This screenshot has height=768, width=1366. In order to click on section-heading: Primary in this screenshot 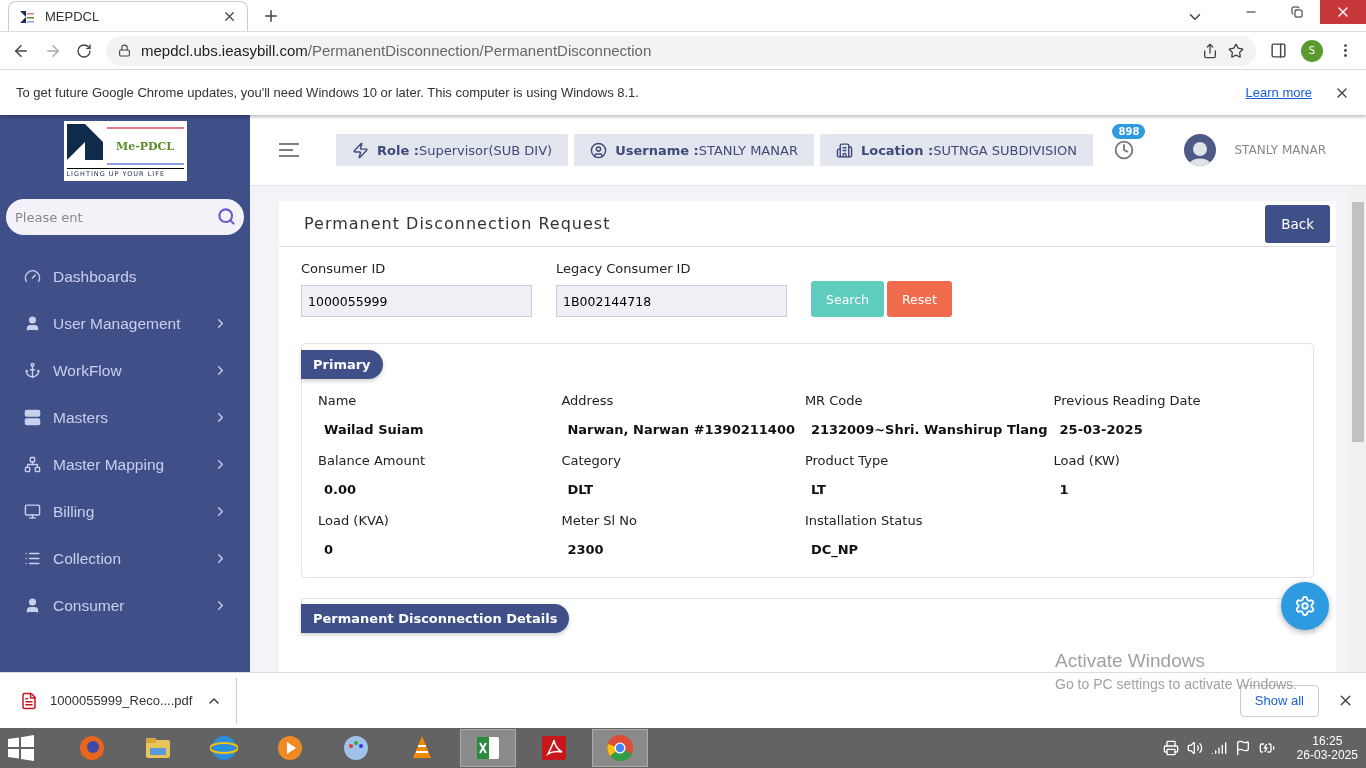, I will do `click(342, 364)`.